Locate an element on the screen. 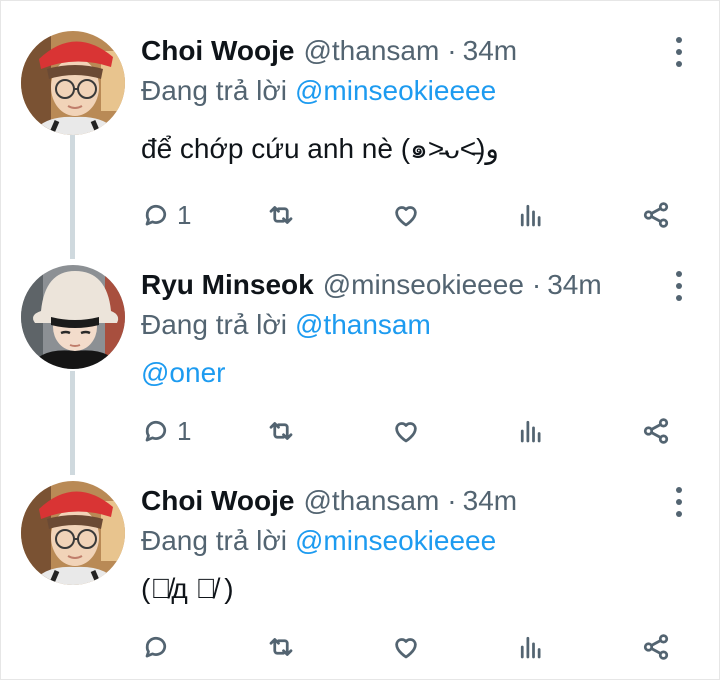 Image resolution: width=720 pixels, height=680 pixels. tweet-text-mention: @oner is located at coordinates (183, 373).